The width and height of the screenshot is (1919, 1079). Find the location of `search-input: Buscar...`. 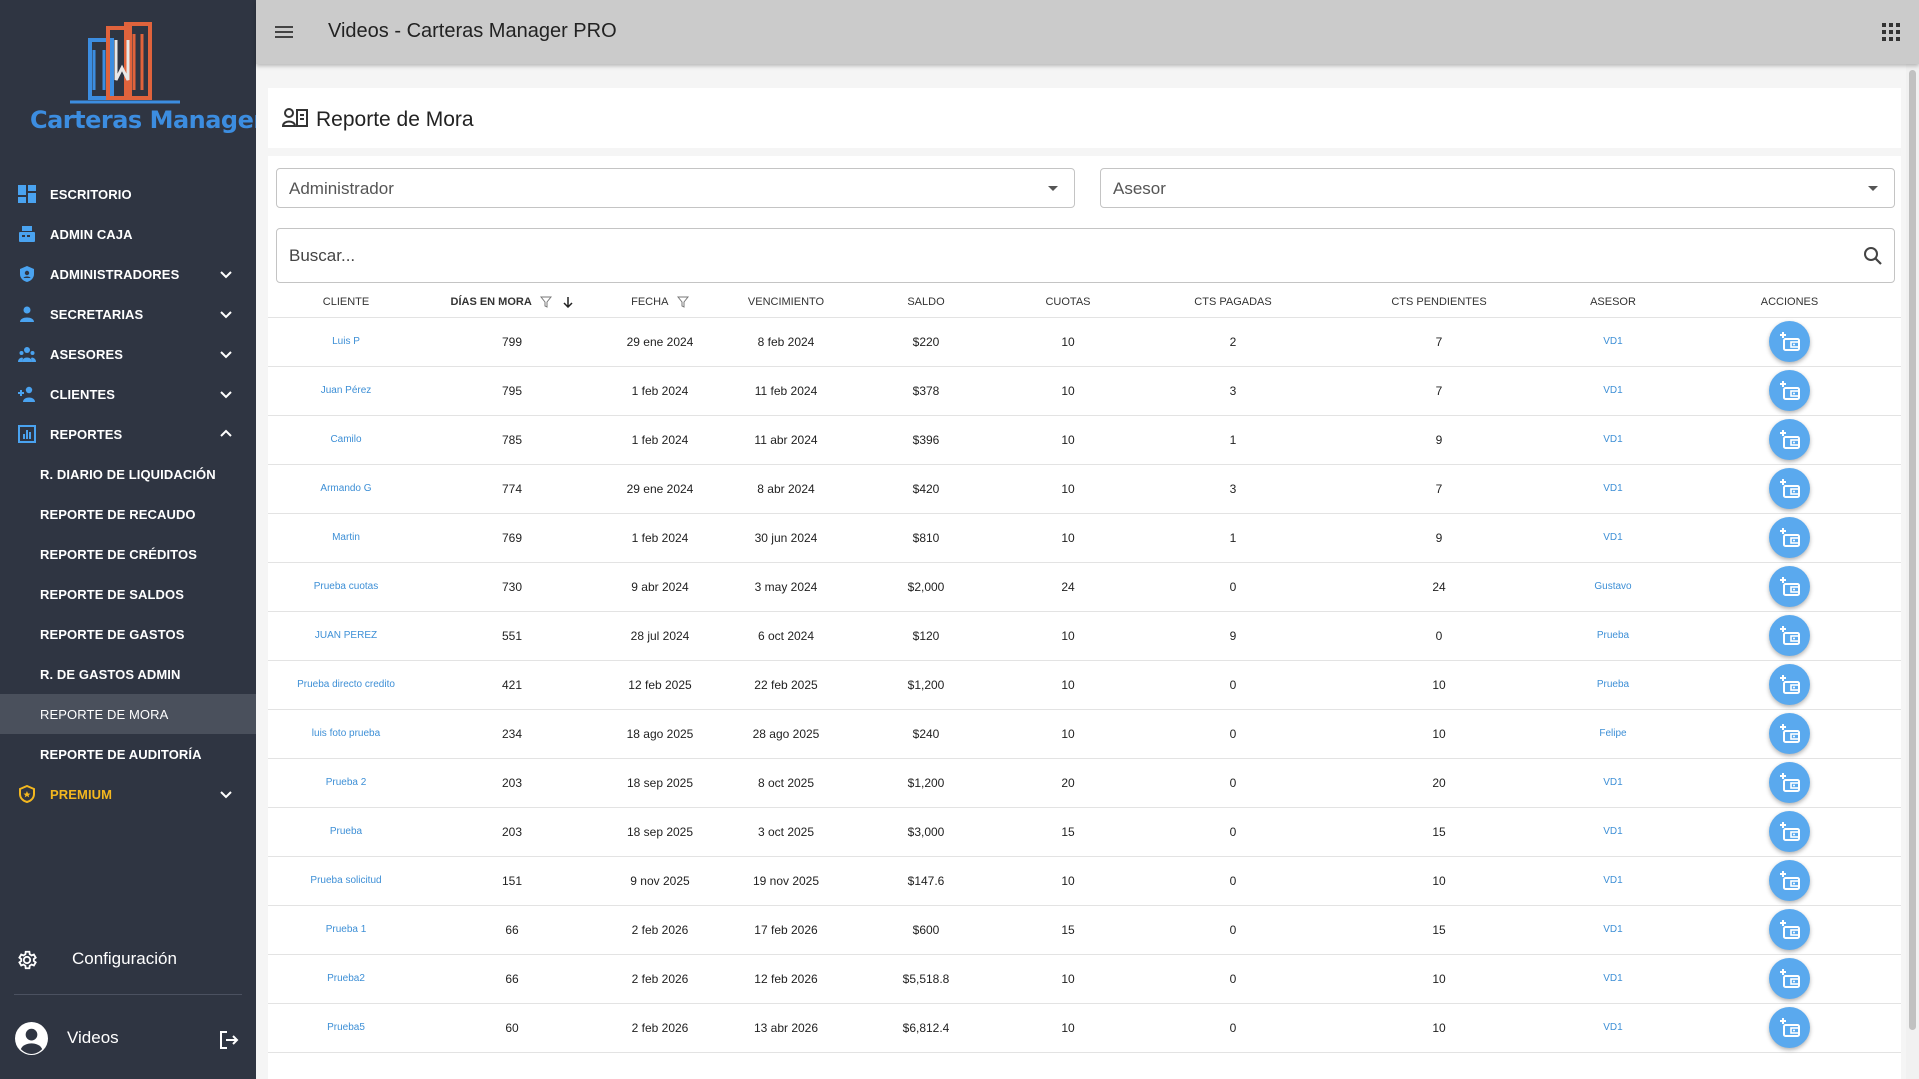

search-input: Buscar... is located at coordinates (1085, 255).